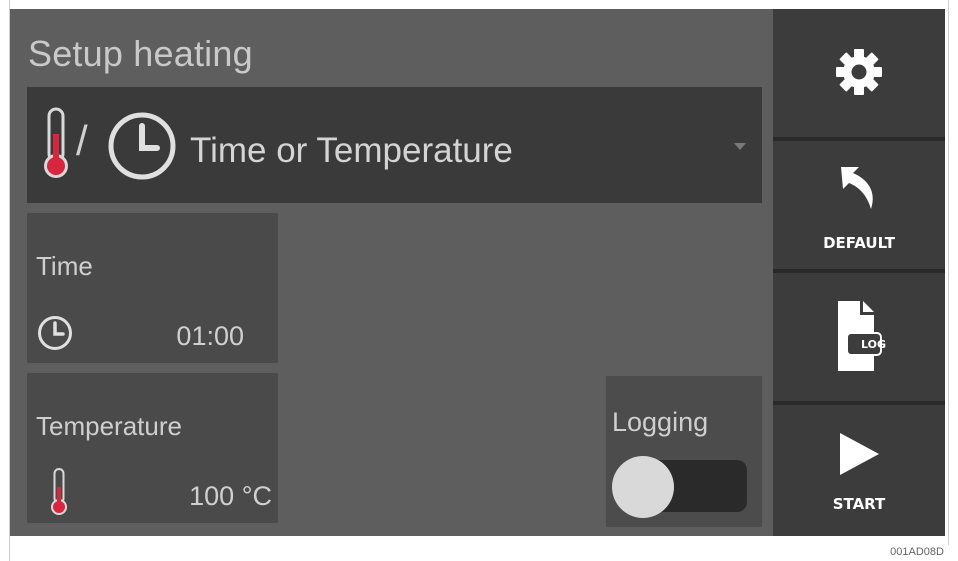 The image size is (958, 561). Describe the element at coordinates (859, 189) in the screenshot. I see `undo-arrow-icon` at that location.